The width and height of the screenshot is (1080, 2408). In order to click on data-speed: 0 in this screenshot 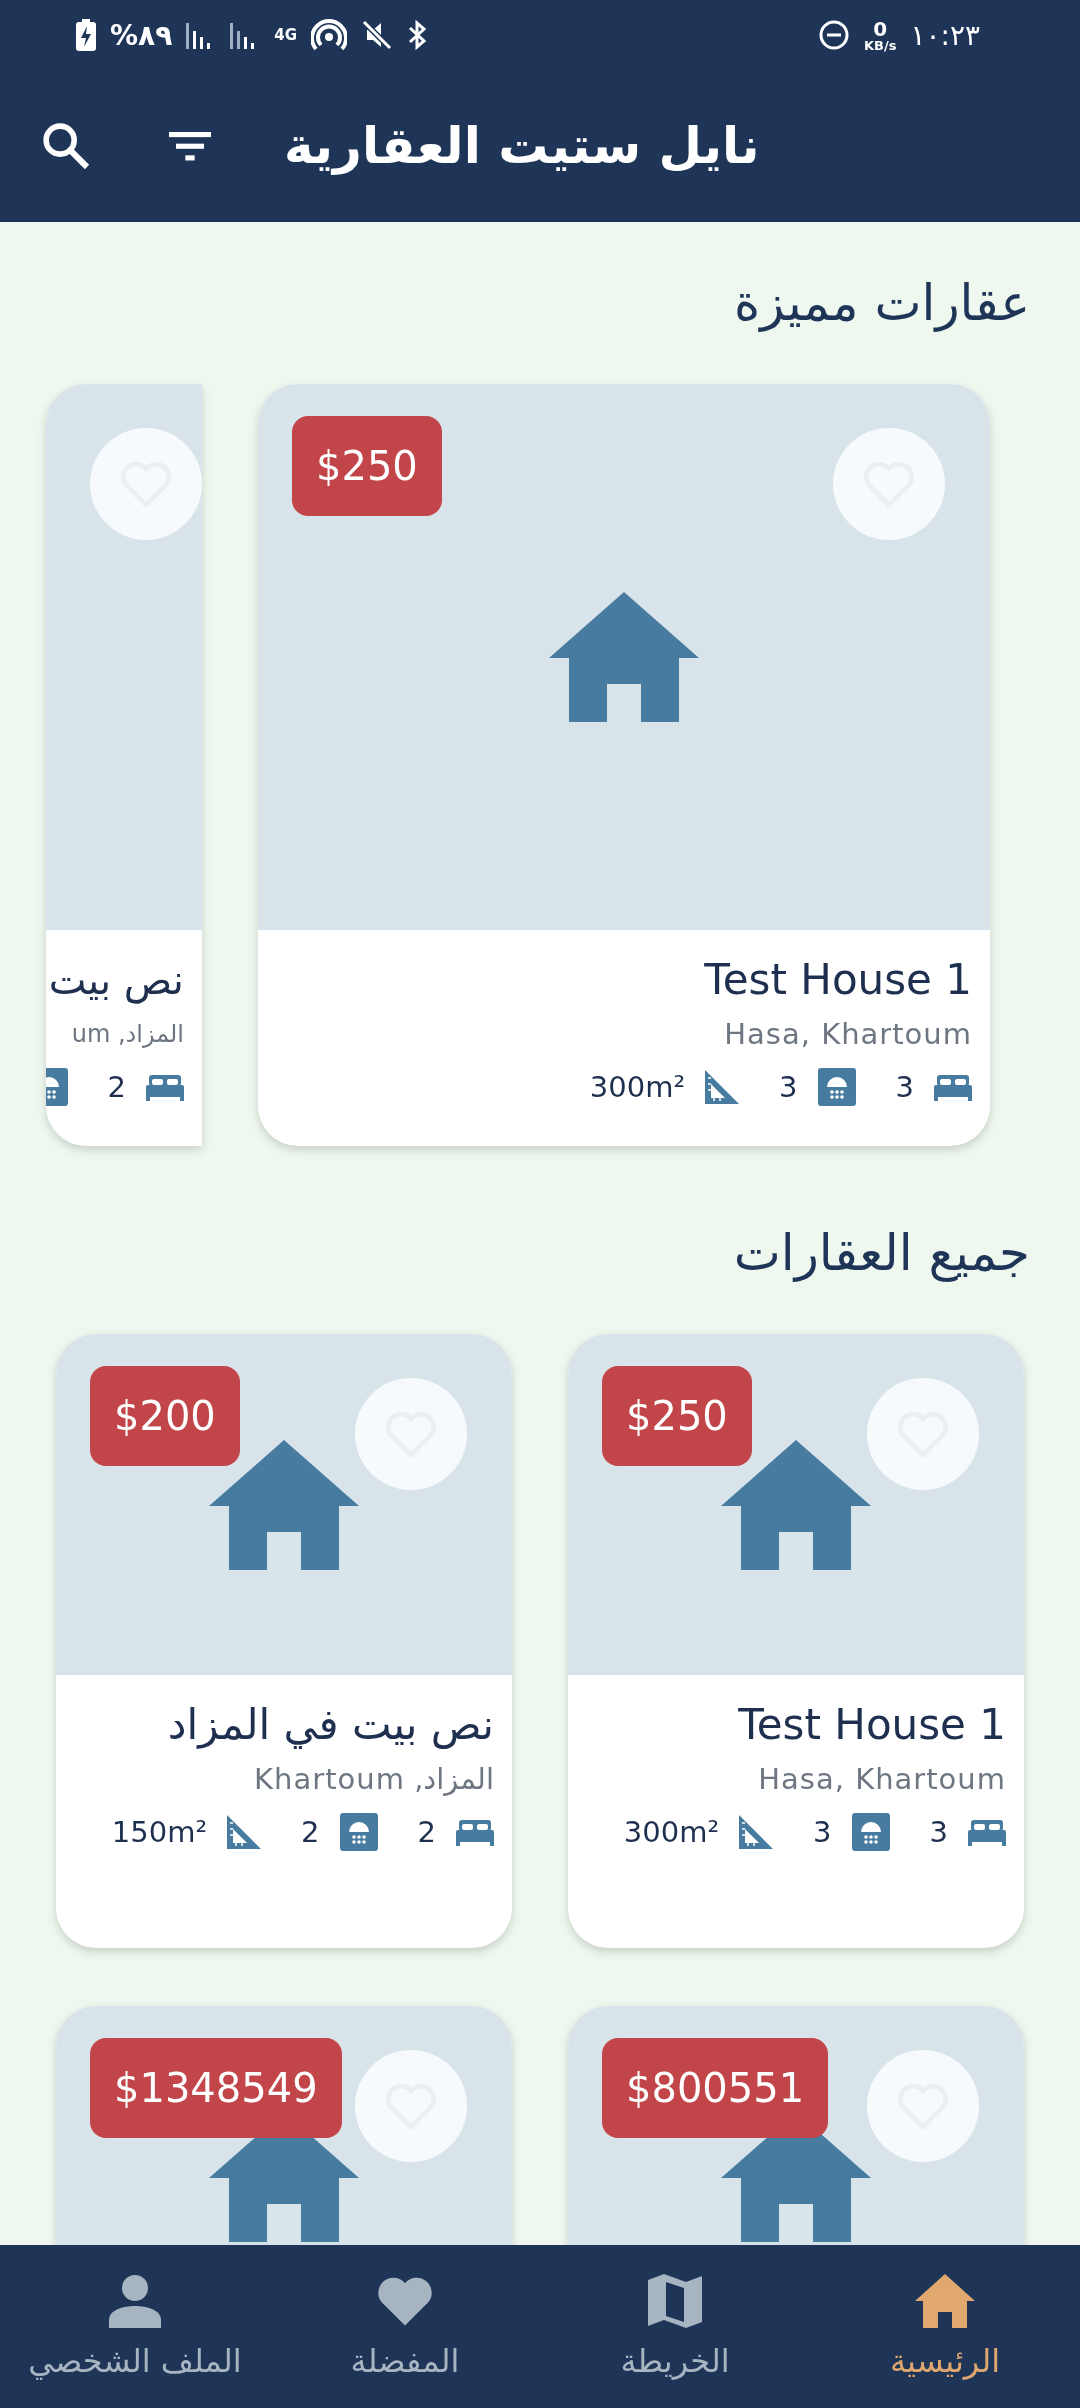, I will do `click(880, 28)`.